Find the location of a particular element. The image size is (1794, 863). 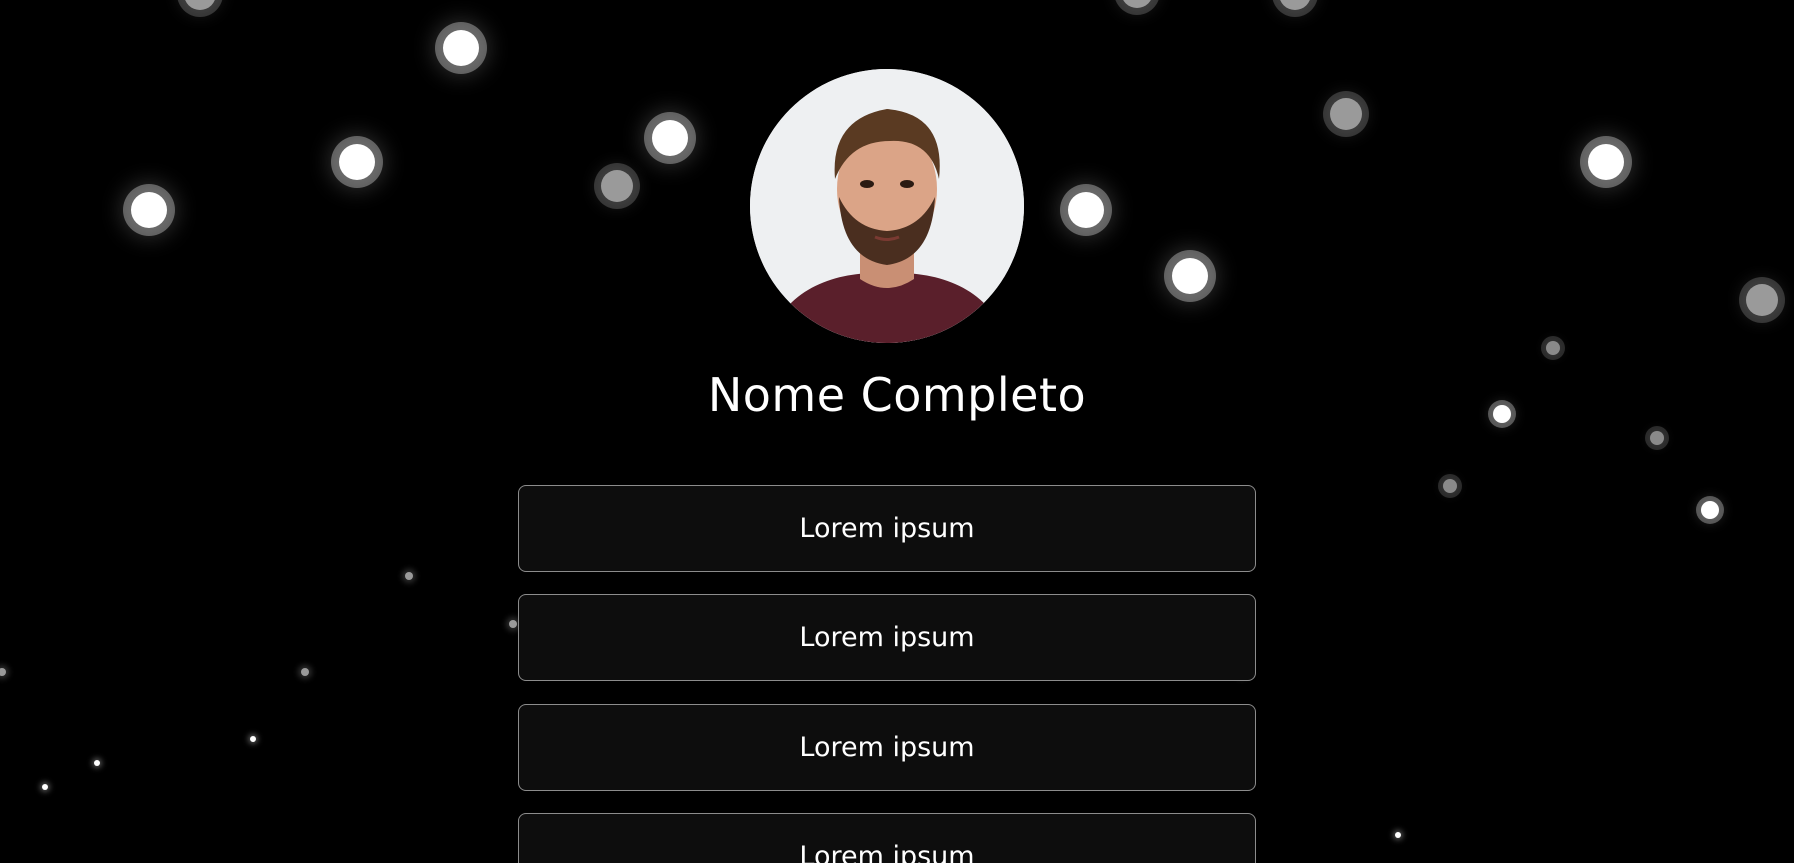

avatar-image is located at coordinates (887, 206).